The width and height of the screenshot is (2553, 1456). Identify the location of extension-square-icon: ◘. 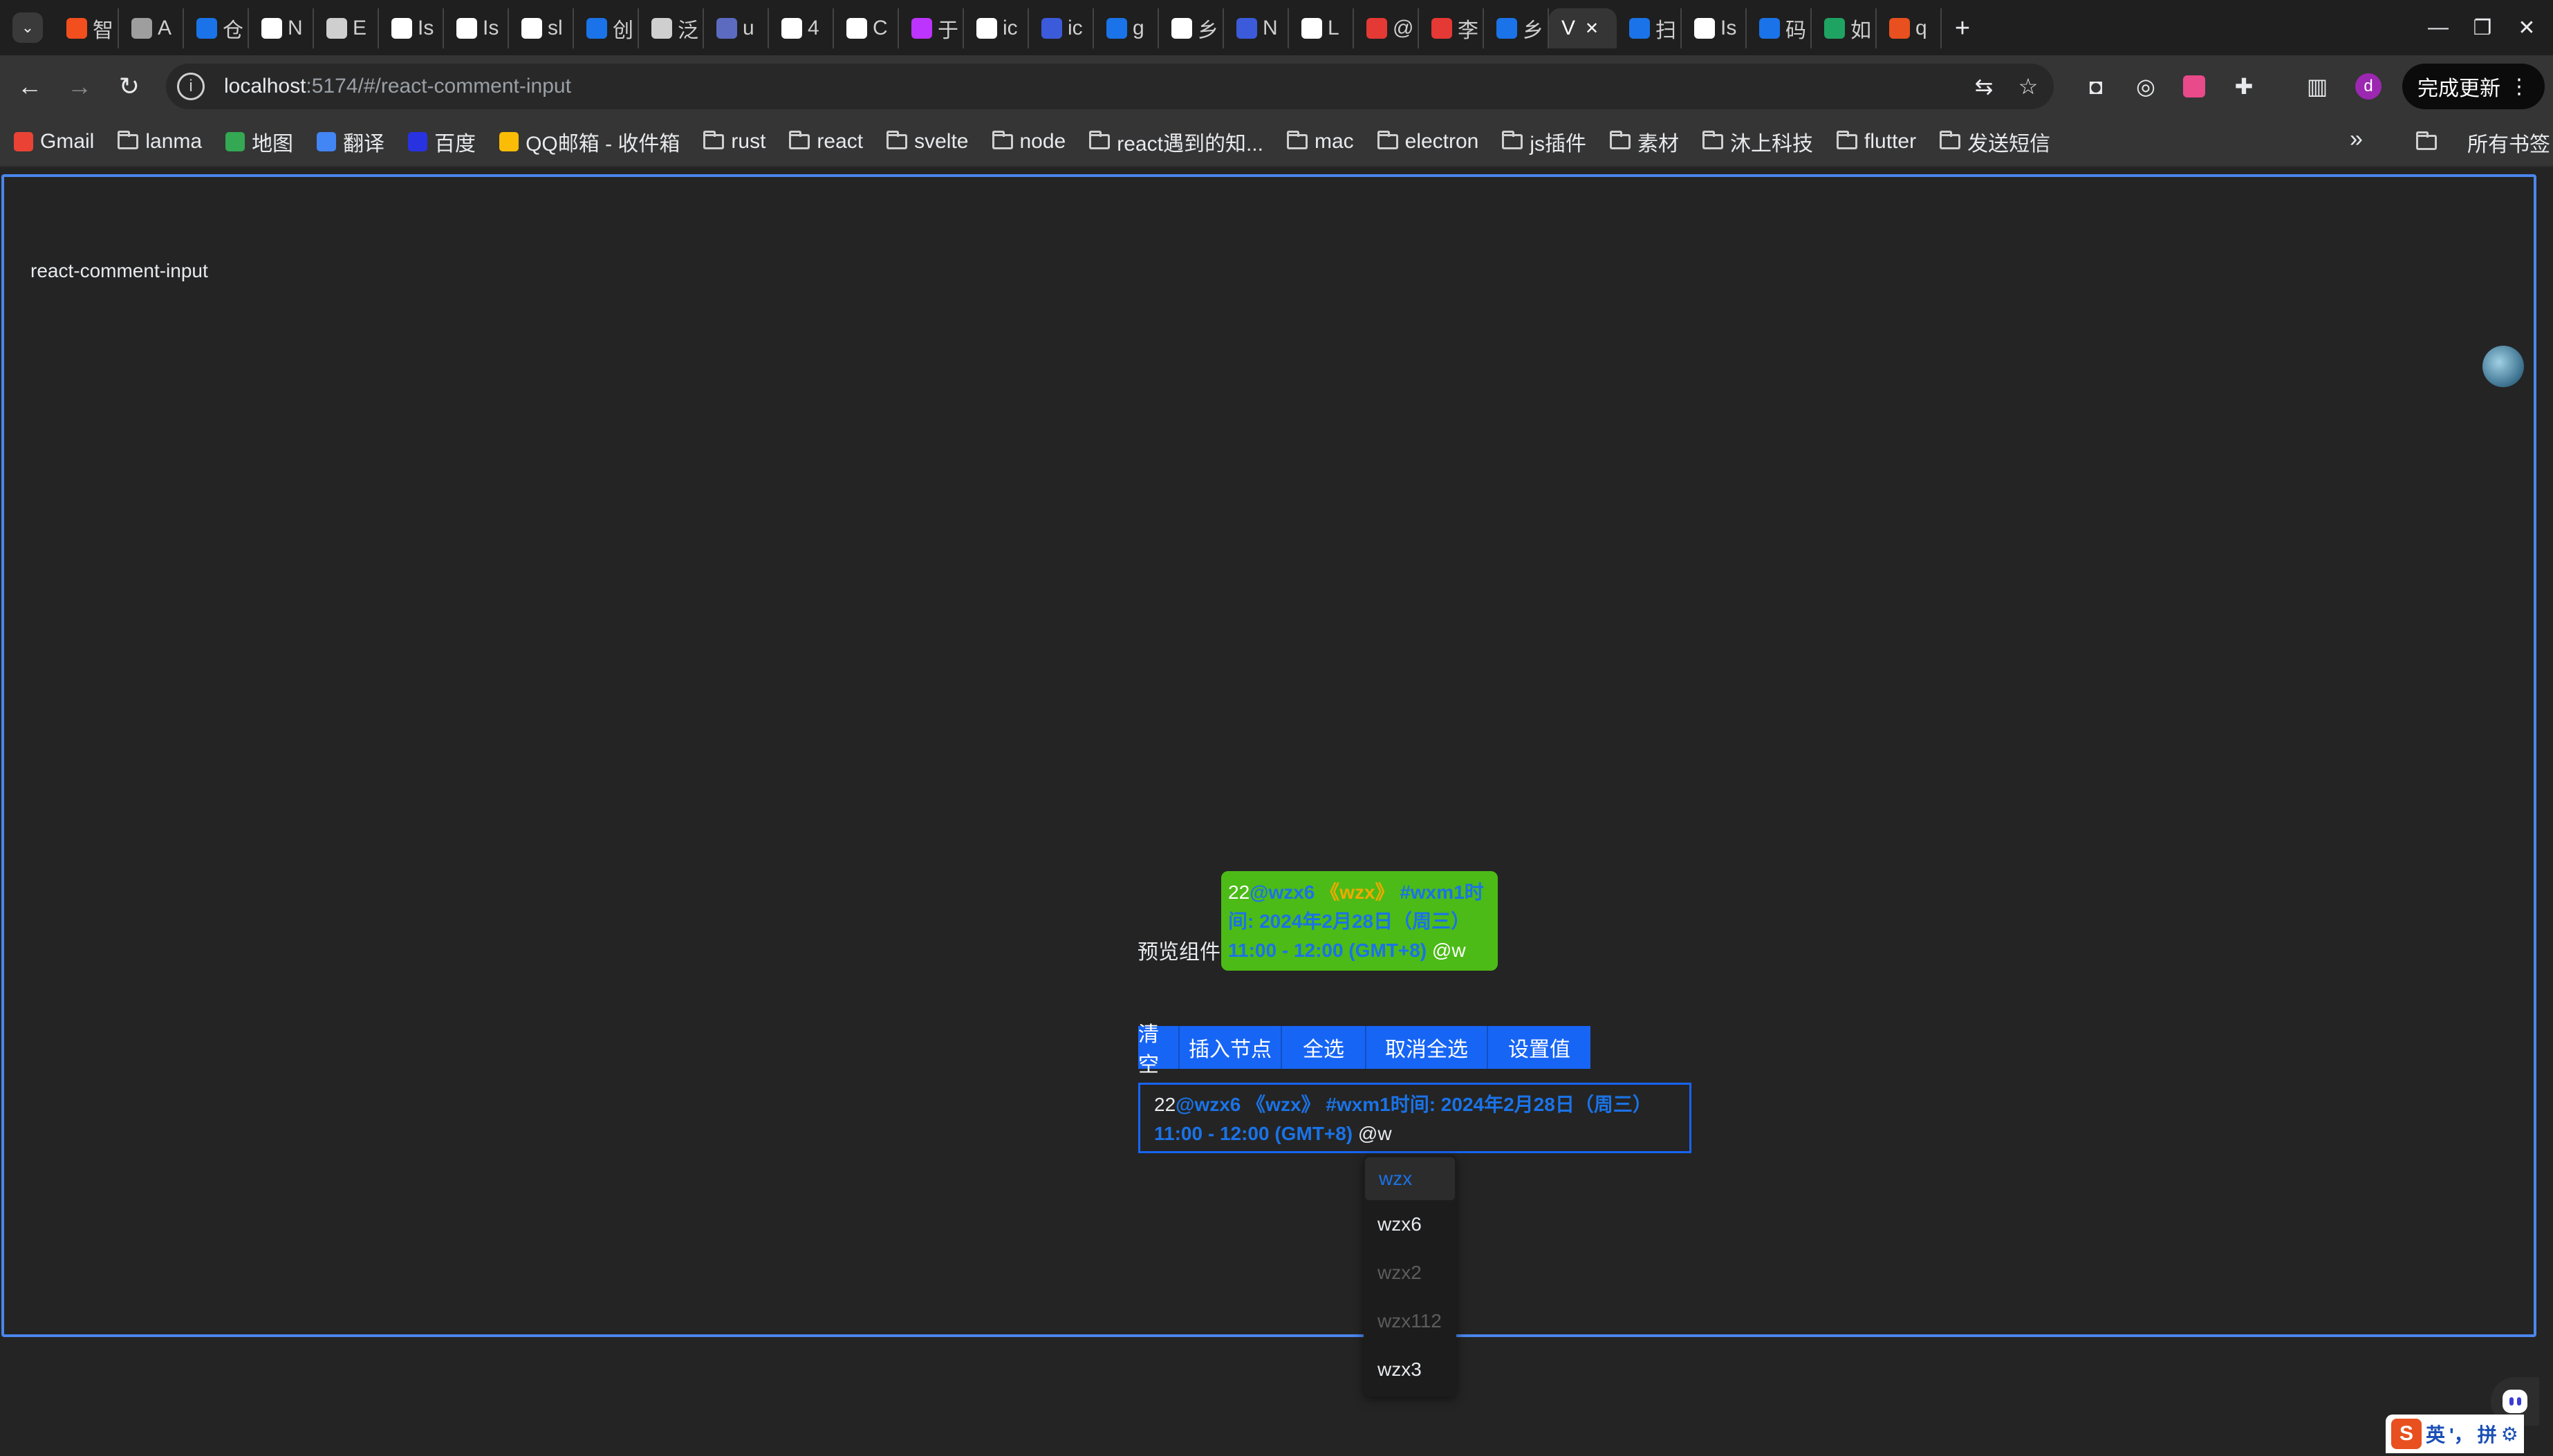
(2096, 86).